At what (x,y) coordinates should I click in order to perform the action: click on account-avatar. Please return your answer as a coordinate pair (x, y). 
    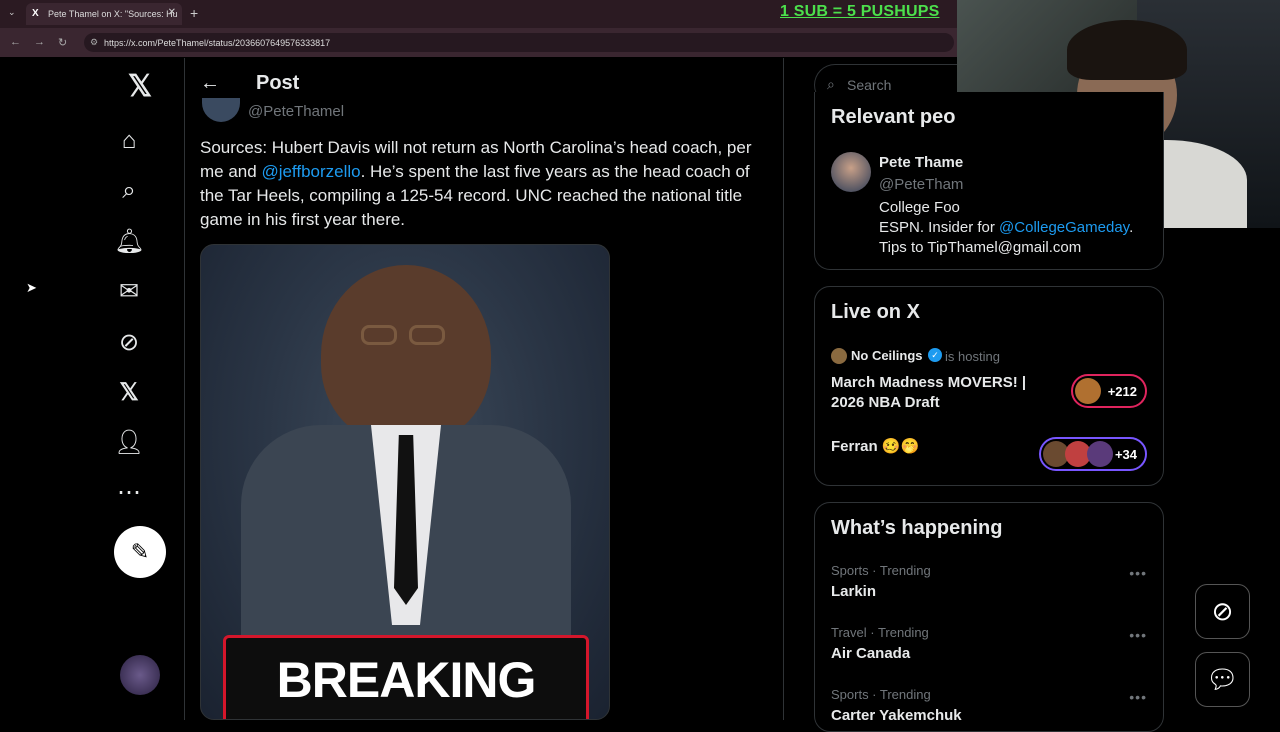
    Looking at the image, I should click on (140, 675).